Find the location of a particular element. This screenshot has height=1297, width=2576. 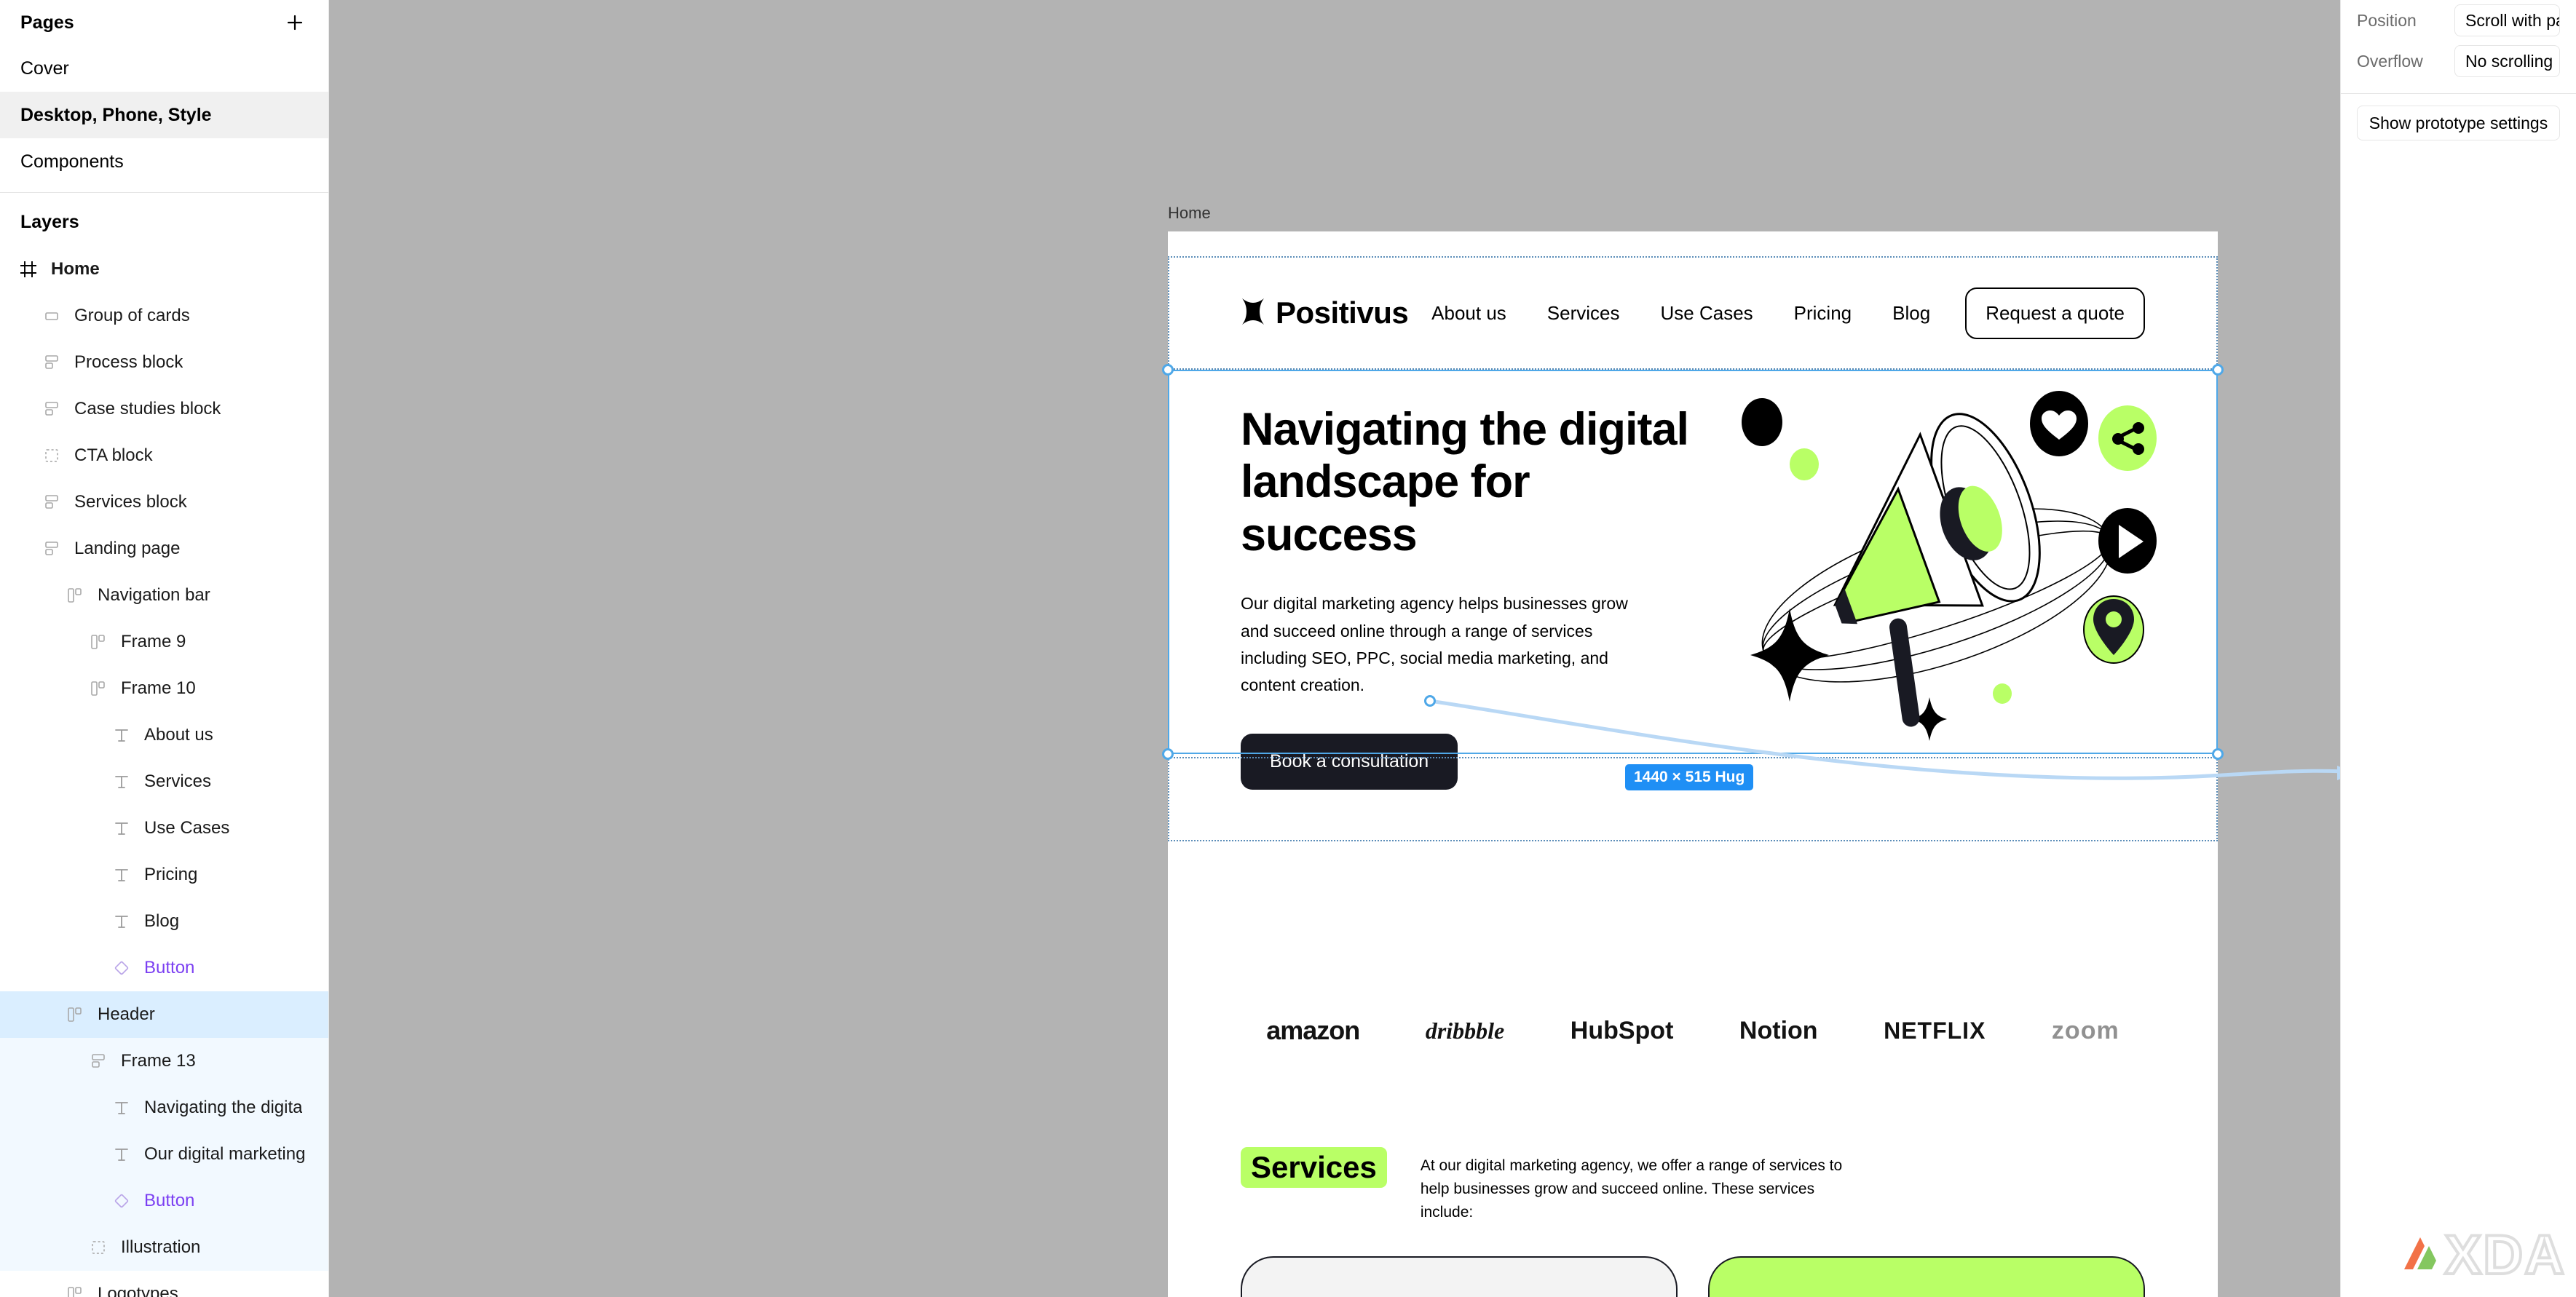

layer-label: Header is located at coordinates (127, 1014).